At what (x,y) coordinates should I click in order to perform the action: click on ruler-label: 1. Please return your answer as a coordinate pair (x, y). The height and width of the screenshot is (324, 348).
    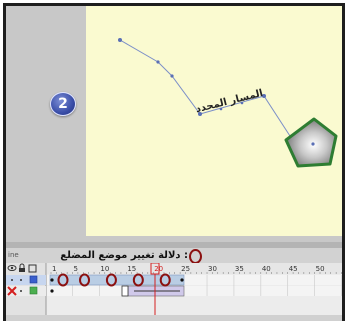
    Looking at the image, I should click on (54, 269).